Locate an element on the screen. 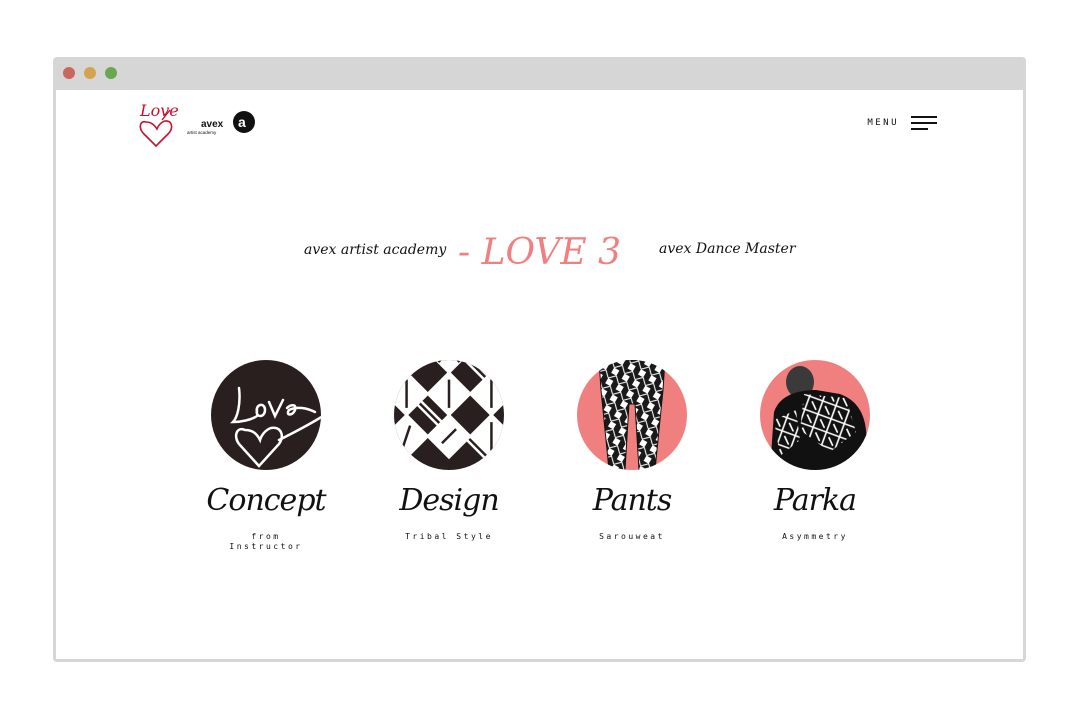 This screenshot has width=1080, height=721. hamburger-menu-icon is located at coordinates (924, 123).